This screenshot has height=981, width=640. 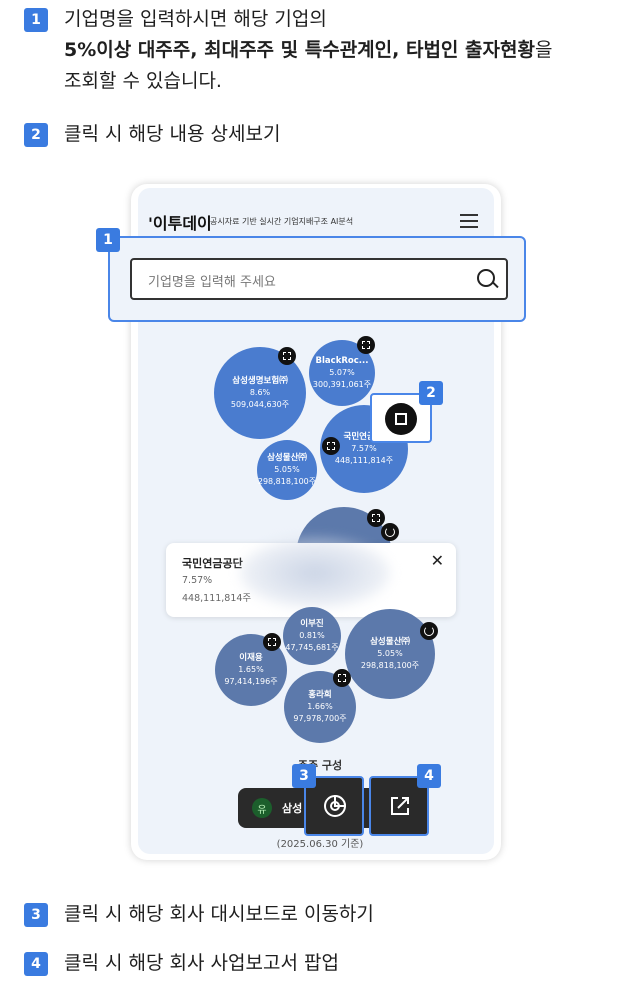 I want to click on bubble-name: 홍라희, so click(x=320, y=695).